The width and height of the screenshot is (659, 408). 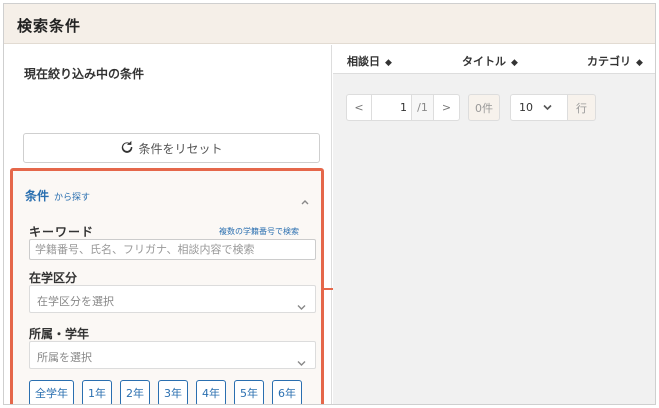 What do you see at coordinates (53, 278) in the screenshot?
I see `enrollment-label: 在学区分` at bounding box center [53, 278].